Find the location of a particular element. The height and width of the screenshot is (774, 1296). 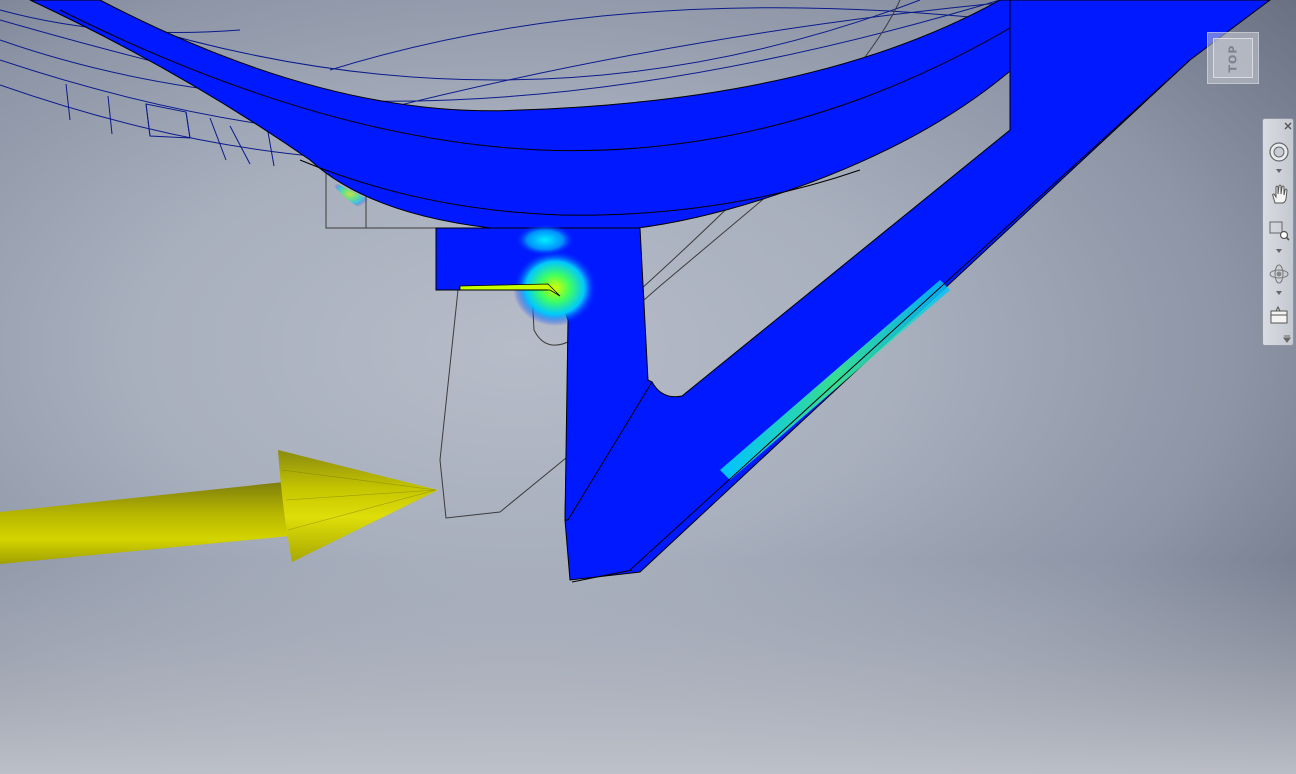

viewcube-face-top: TOP is located at coordinates (1233, 58).